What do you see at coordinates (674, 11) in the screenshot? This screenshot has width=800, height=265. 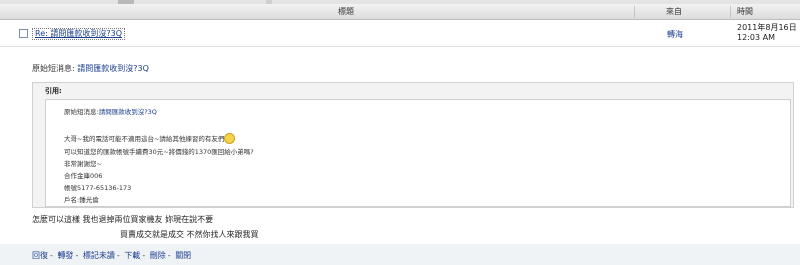 I see `column-from: 來自` at bounding box center [674, 11].